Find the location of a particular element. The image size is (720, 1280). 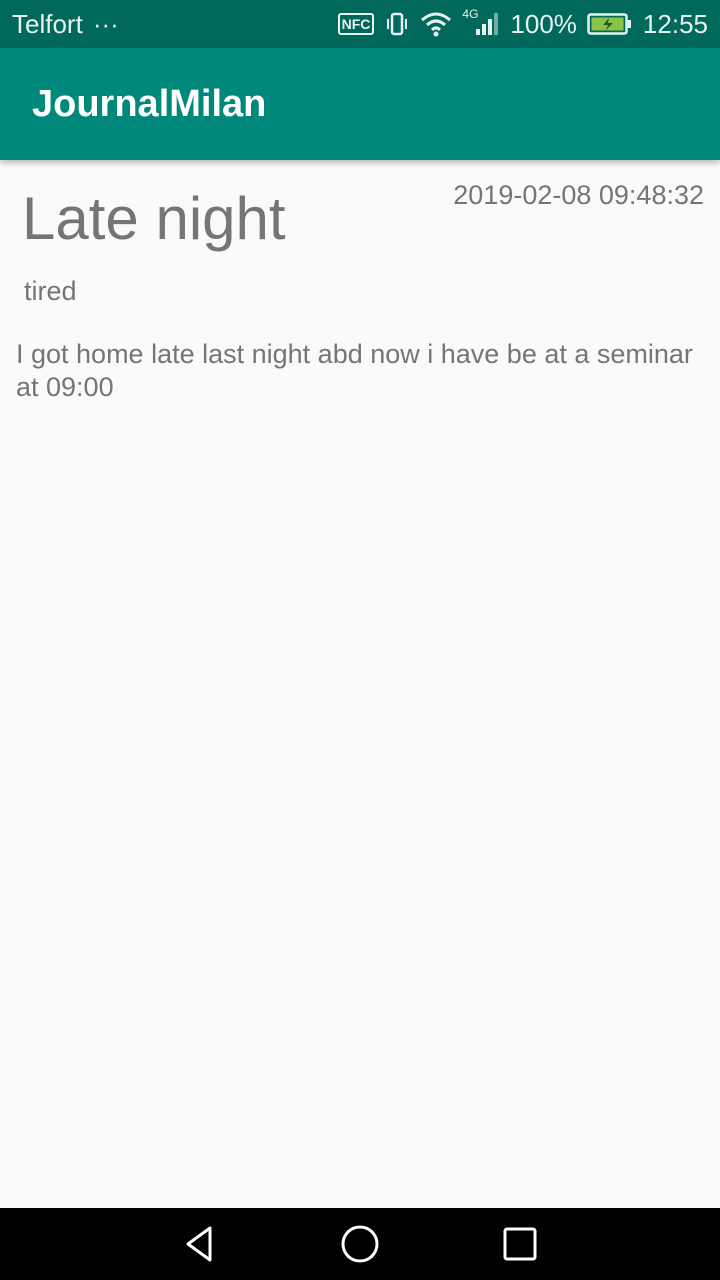

home-button is located at coordinates (360, 1244).